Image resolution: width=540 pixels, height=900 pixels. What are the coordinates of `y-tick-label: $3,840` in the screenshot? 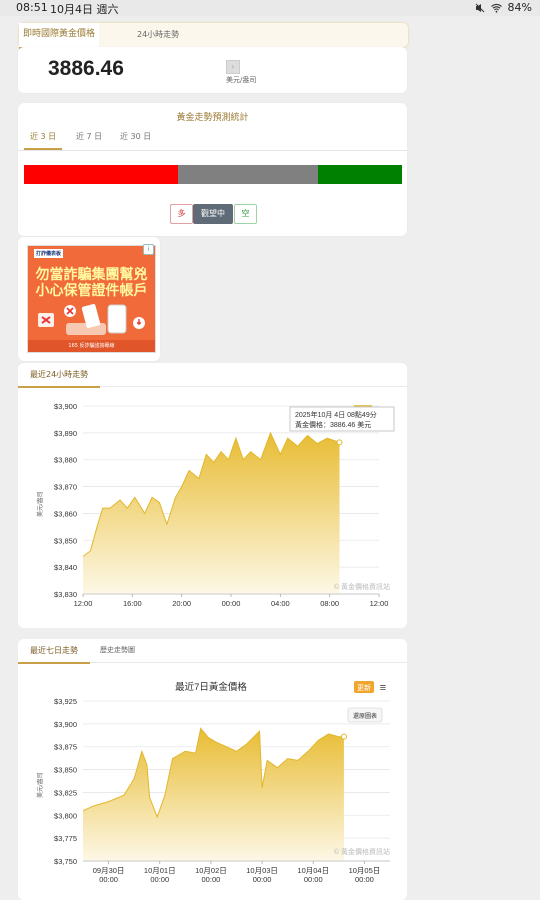 It's located at (65, 567).